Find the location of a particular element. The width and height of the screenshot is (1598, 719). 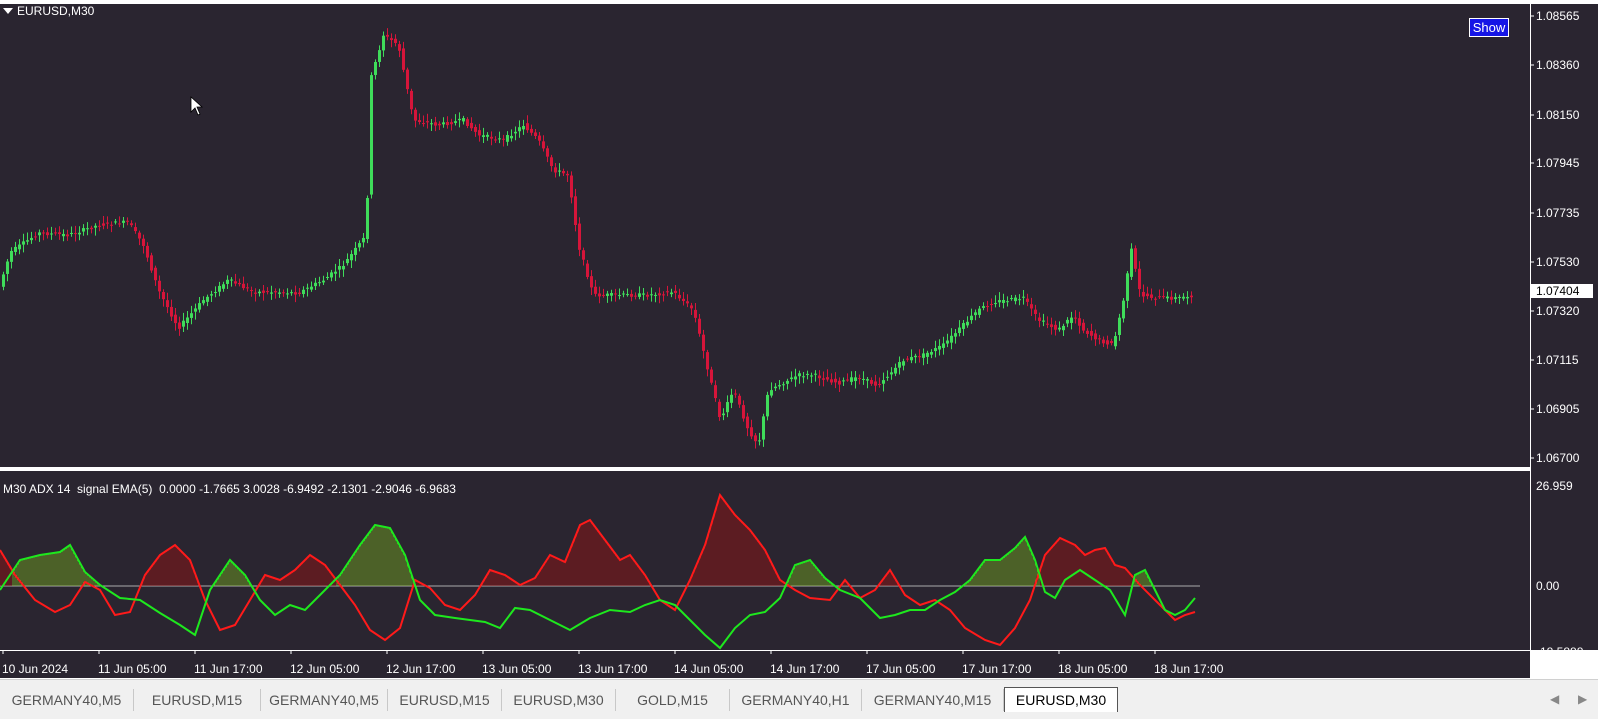

chevron-left-icon: ◀ is located at coordinates (1554, 699).